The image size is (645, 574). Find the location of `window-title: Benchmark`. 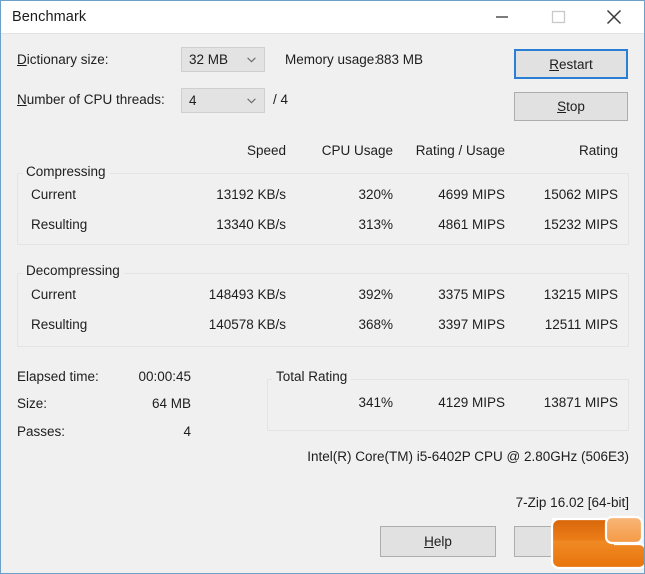

window-title: Benchmark is located at coordinates (49, 17).